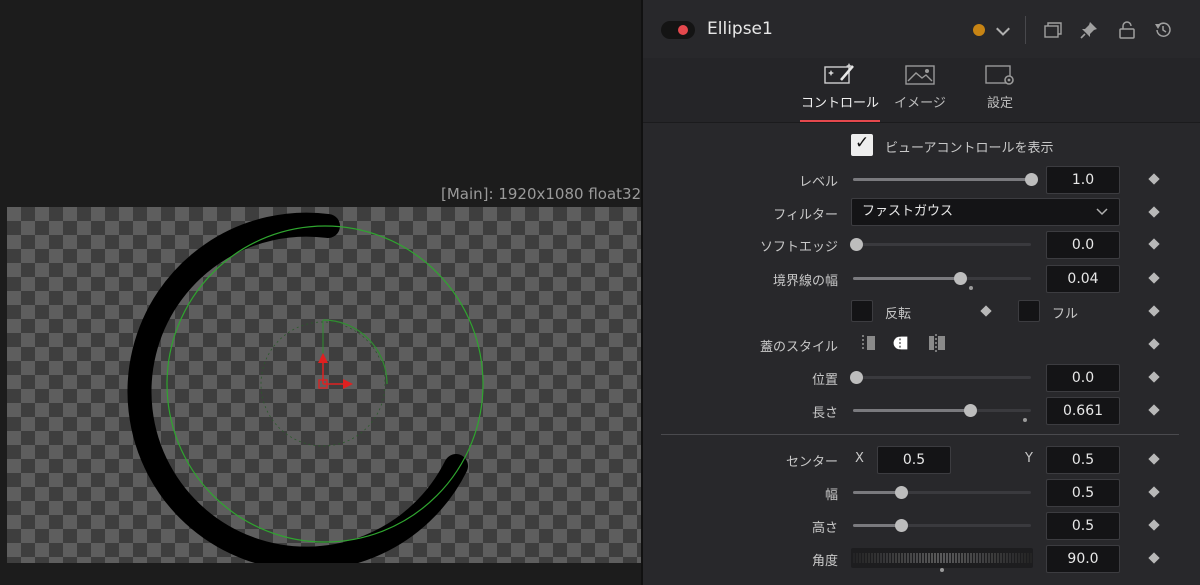  Describe the element at coordinates (969, 148) in the screenshot. I see `show-view-controls-label: ビューアコントロールを表示` at that location.